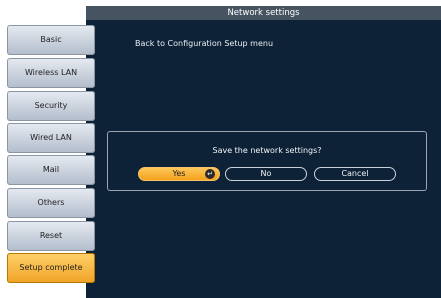 This screenshot has height=298, width=441. Describe the element at coordinates (51, 170) in the screenshot. I see `sidebar-item-mail: Mail` at that location.